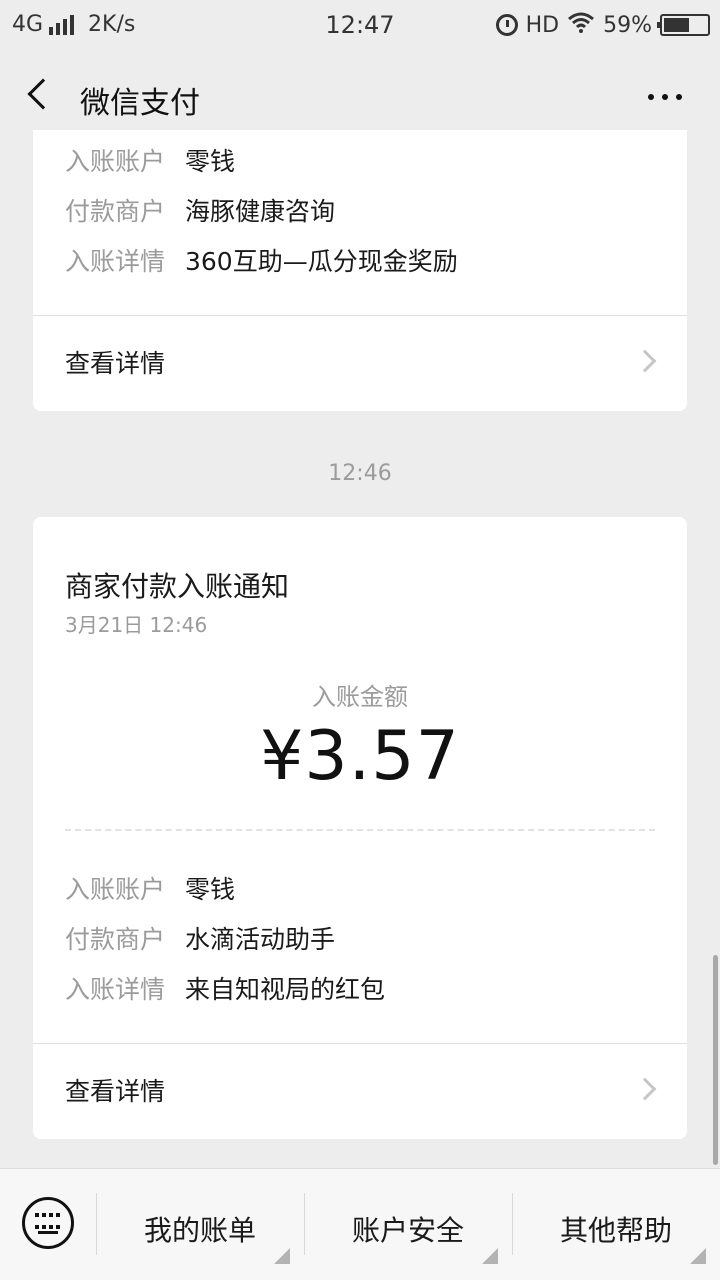 Image resolution: width=720 pixels, height=1280 pixels. What do you see at coordinates (177, 586) in the screenshot?
I see `card-title: 商家付款入账通知` at bounding box center [177, 586].